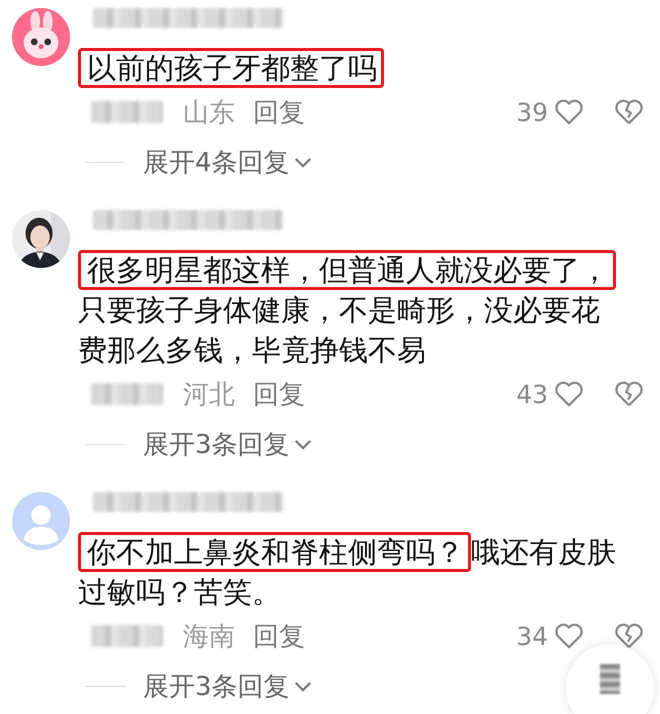  I want to click on blurred-icon, so click(610, 679).